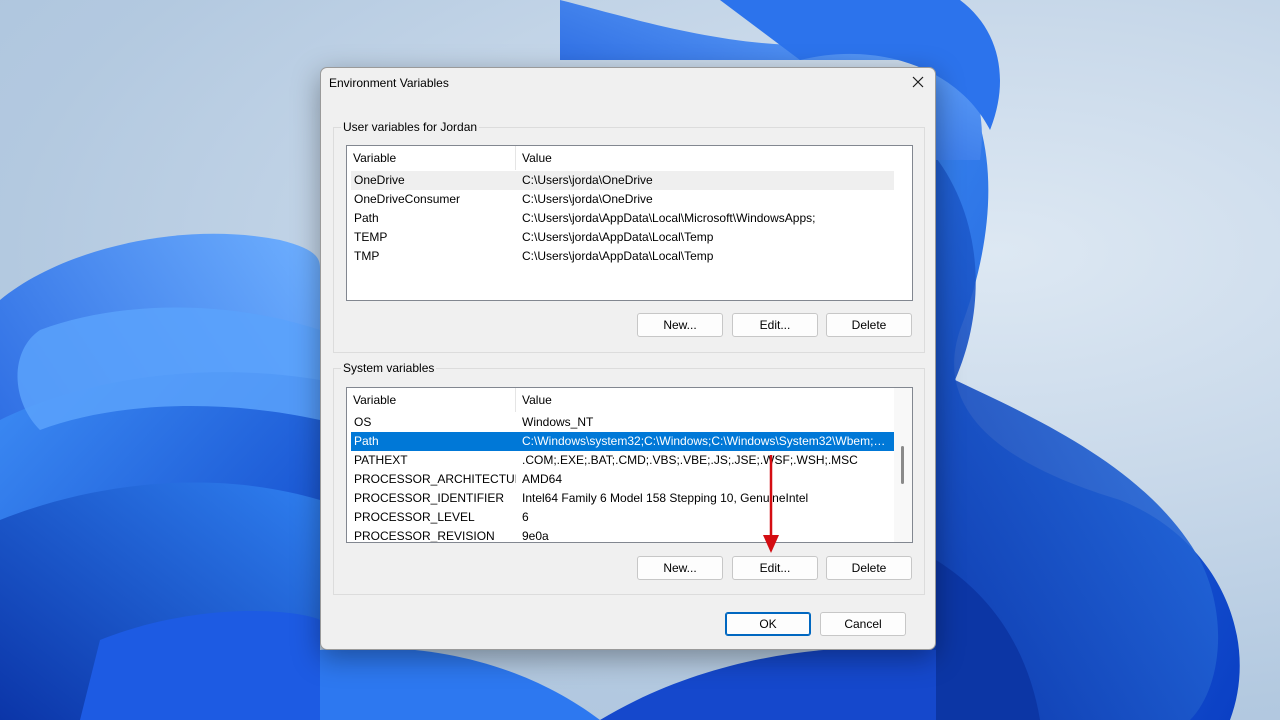 The width and height of the screenshot is (1280, 720). Describe the element at coordinates (367, 256) in the screenshot. I see `variable-name-cell: TMP` at that location.